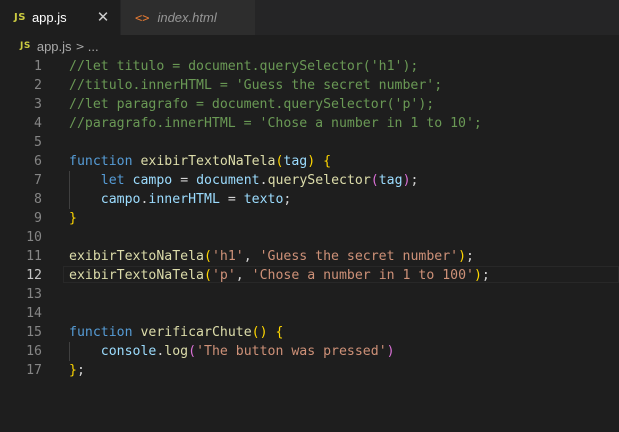 This screenshot has width=619, height=432. Describe the element at coordinates (38, 123) in the screenshot. I see `line-number: 4` at that location.